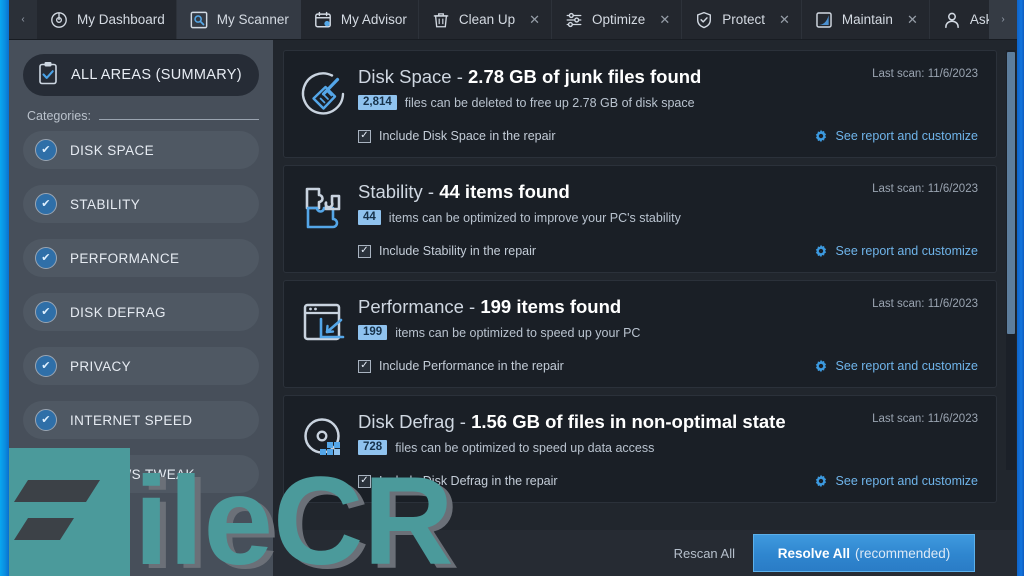 The image size is (1024, 576). Describe the element at coordinates (59, 116) in the screenshot. I see `sidebar-categories-label: Categories:` at that location.